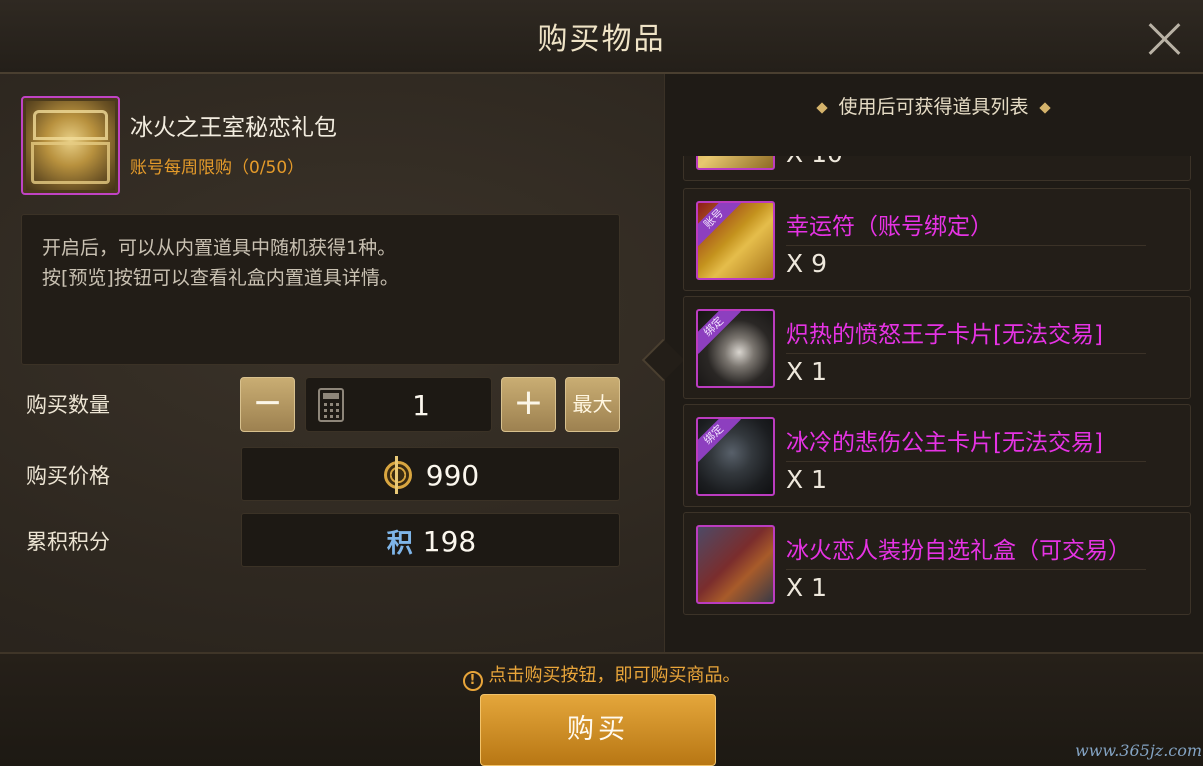 Image resolution: width=1203 pixels, height=766 pixels. I want to click on title-bar: 购买物品, so click(601, 37).